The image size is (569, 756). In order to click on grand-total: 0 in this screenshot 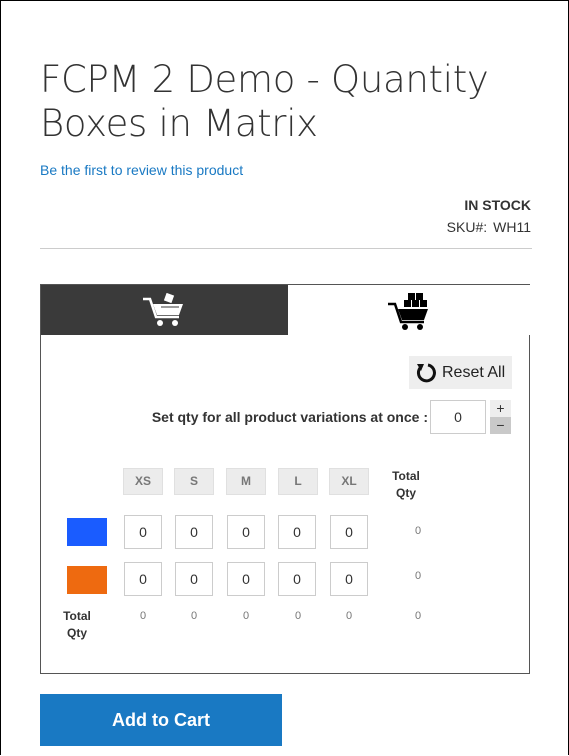, I will do `click(418, 616)`.